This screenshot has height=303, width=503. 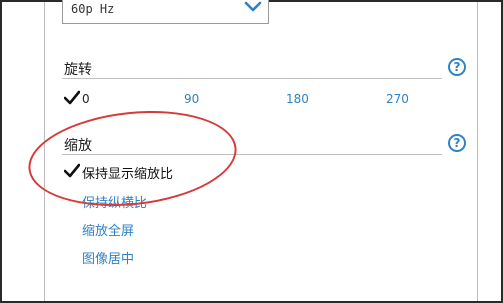 What do you see at coordinates (477, 151) in the screenshot?
I see `panel-right-edge` at bounding box center [477, 151].